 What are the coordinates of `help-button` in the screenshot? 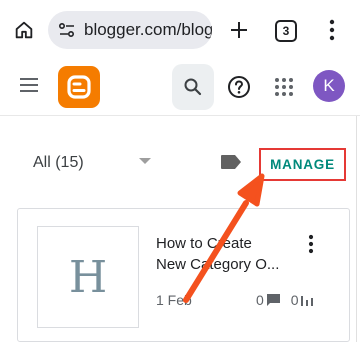 It's located at (239, 87).